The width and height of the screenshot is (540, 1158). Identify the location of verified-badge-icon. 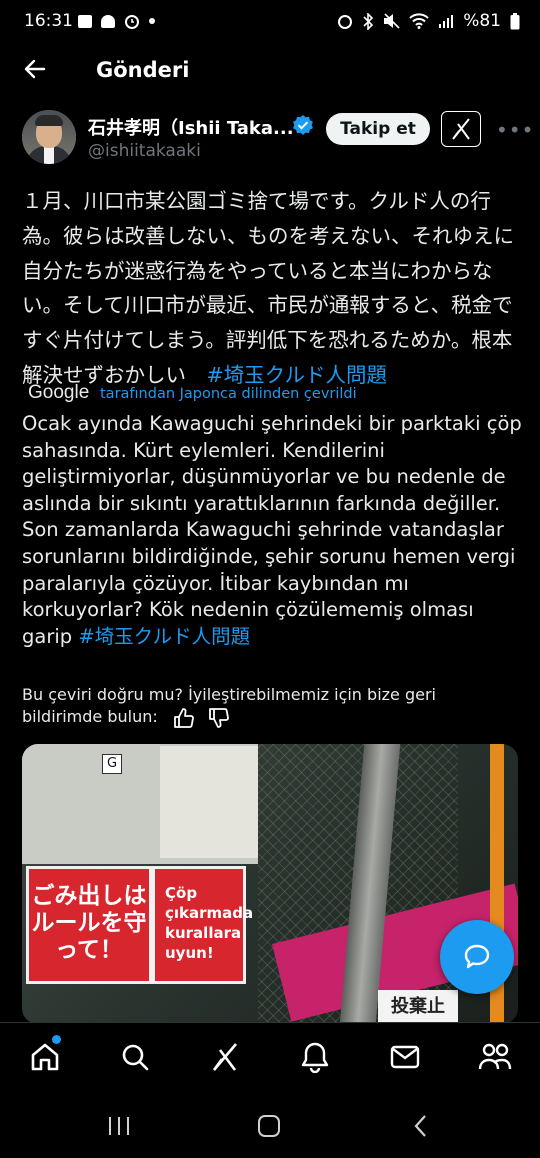
(303, 125).